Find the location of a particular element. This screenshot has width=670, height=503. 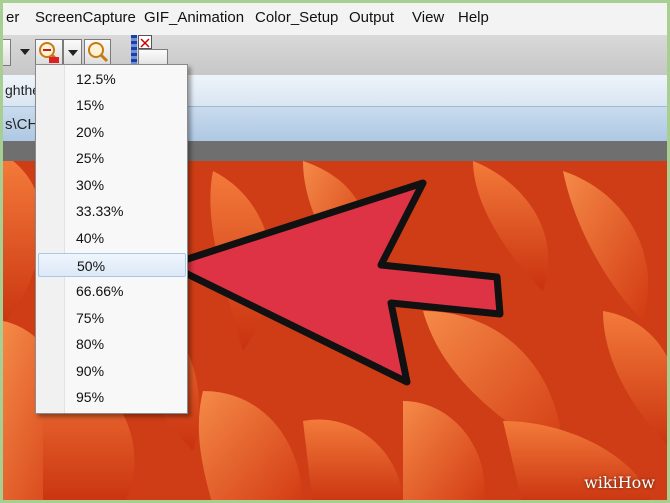

zoom-option-25: 25% is located at coordinates (112, 158).